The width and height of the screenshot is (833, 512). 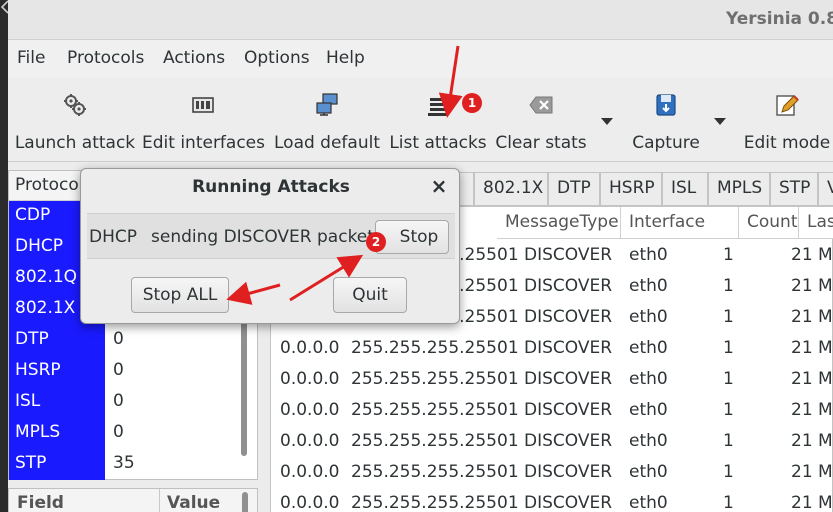 What do you see at coordinates (327, 120) in the screenshot?
I see `load-default-button: Load default` at bounding box center [327, 120].